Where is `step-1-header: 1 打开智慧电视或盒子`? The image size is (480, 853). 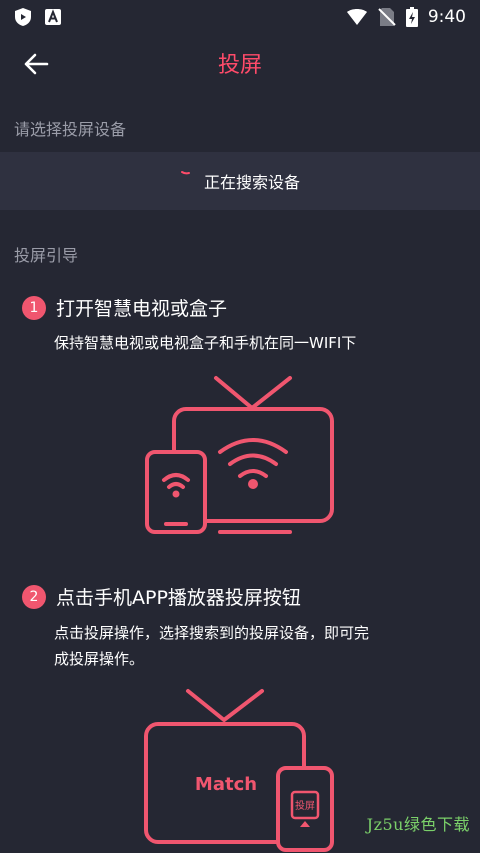
step-1-header: 1 打开智慧电视或盒子 is located at coordinates (124, 307).